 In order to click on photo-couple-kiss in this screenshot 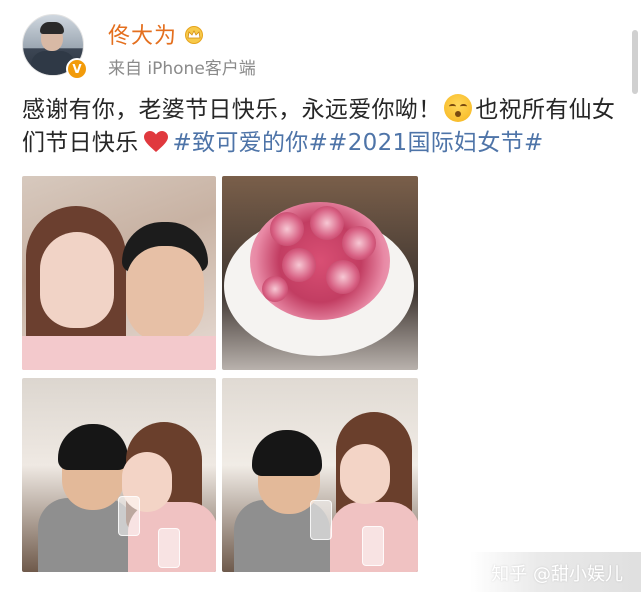, I will do `click(119, 475)`.